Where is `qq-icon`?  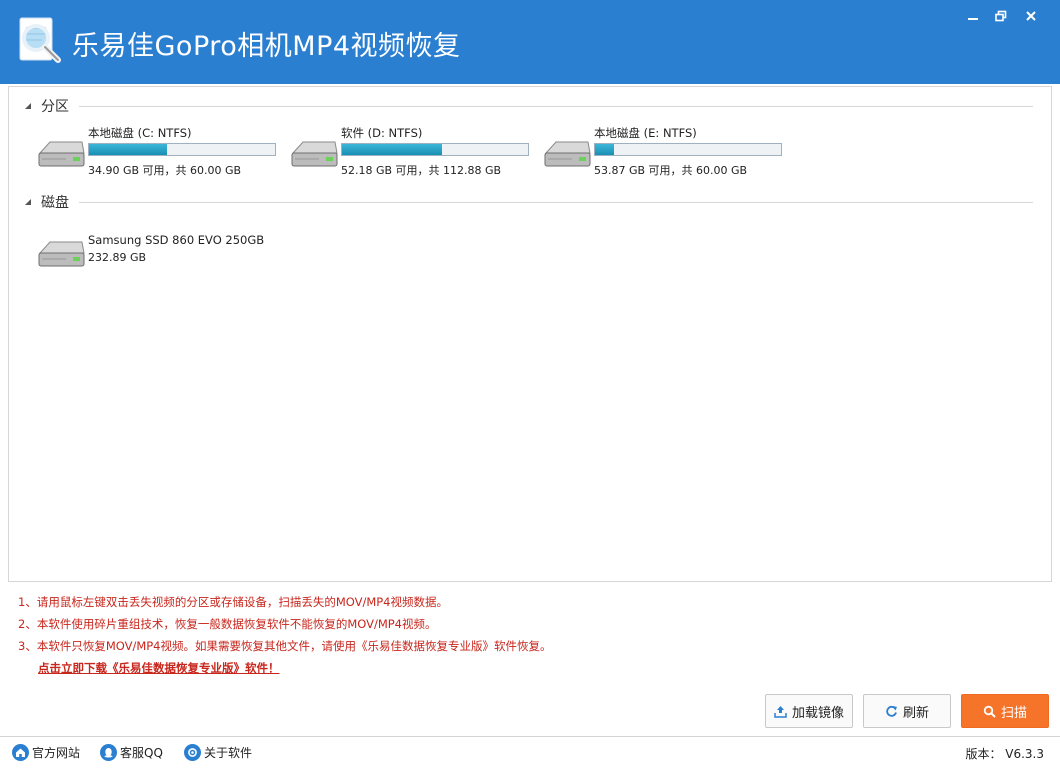
qq-icon is located at coordinates (108, 752).